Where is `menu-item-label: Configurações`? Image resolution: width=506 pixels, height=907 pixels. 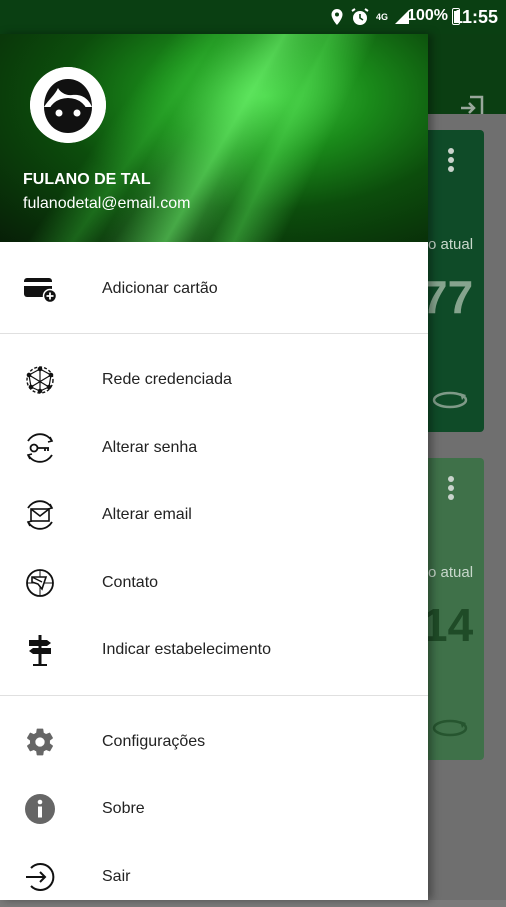 menu-item-label: Configurações is located at coordinates (154, 741).